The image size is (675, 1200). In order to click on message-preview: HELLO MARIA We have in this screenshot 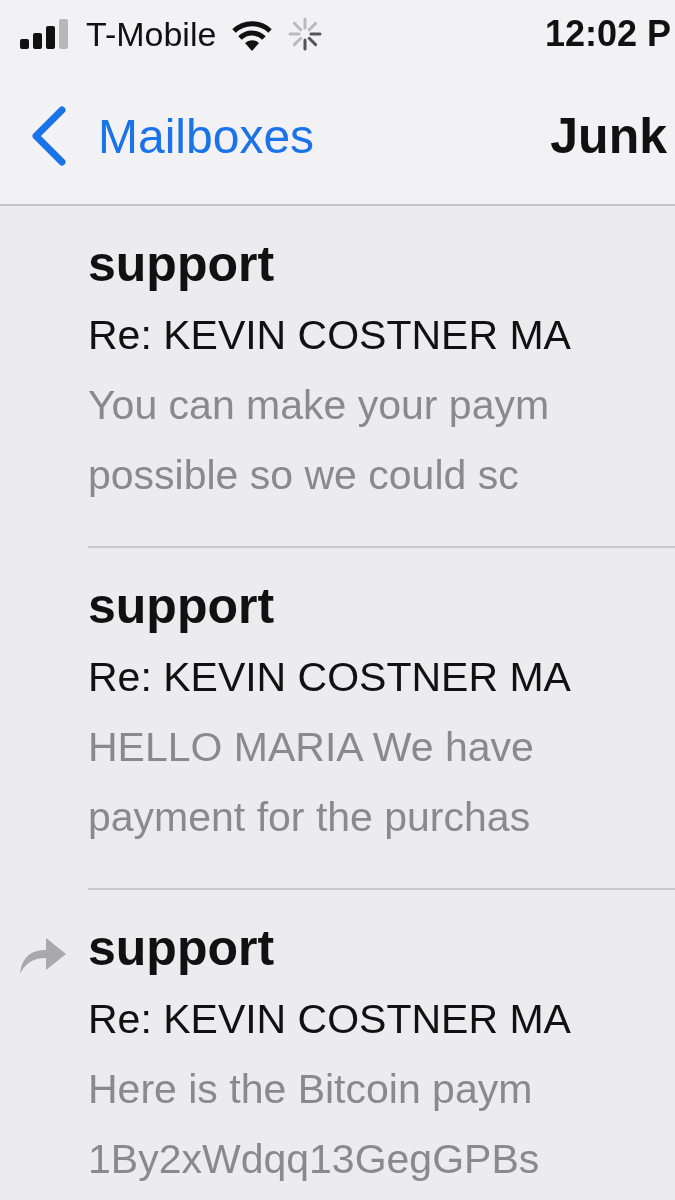, I will do `click(311, 747)`.